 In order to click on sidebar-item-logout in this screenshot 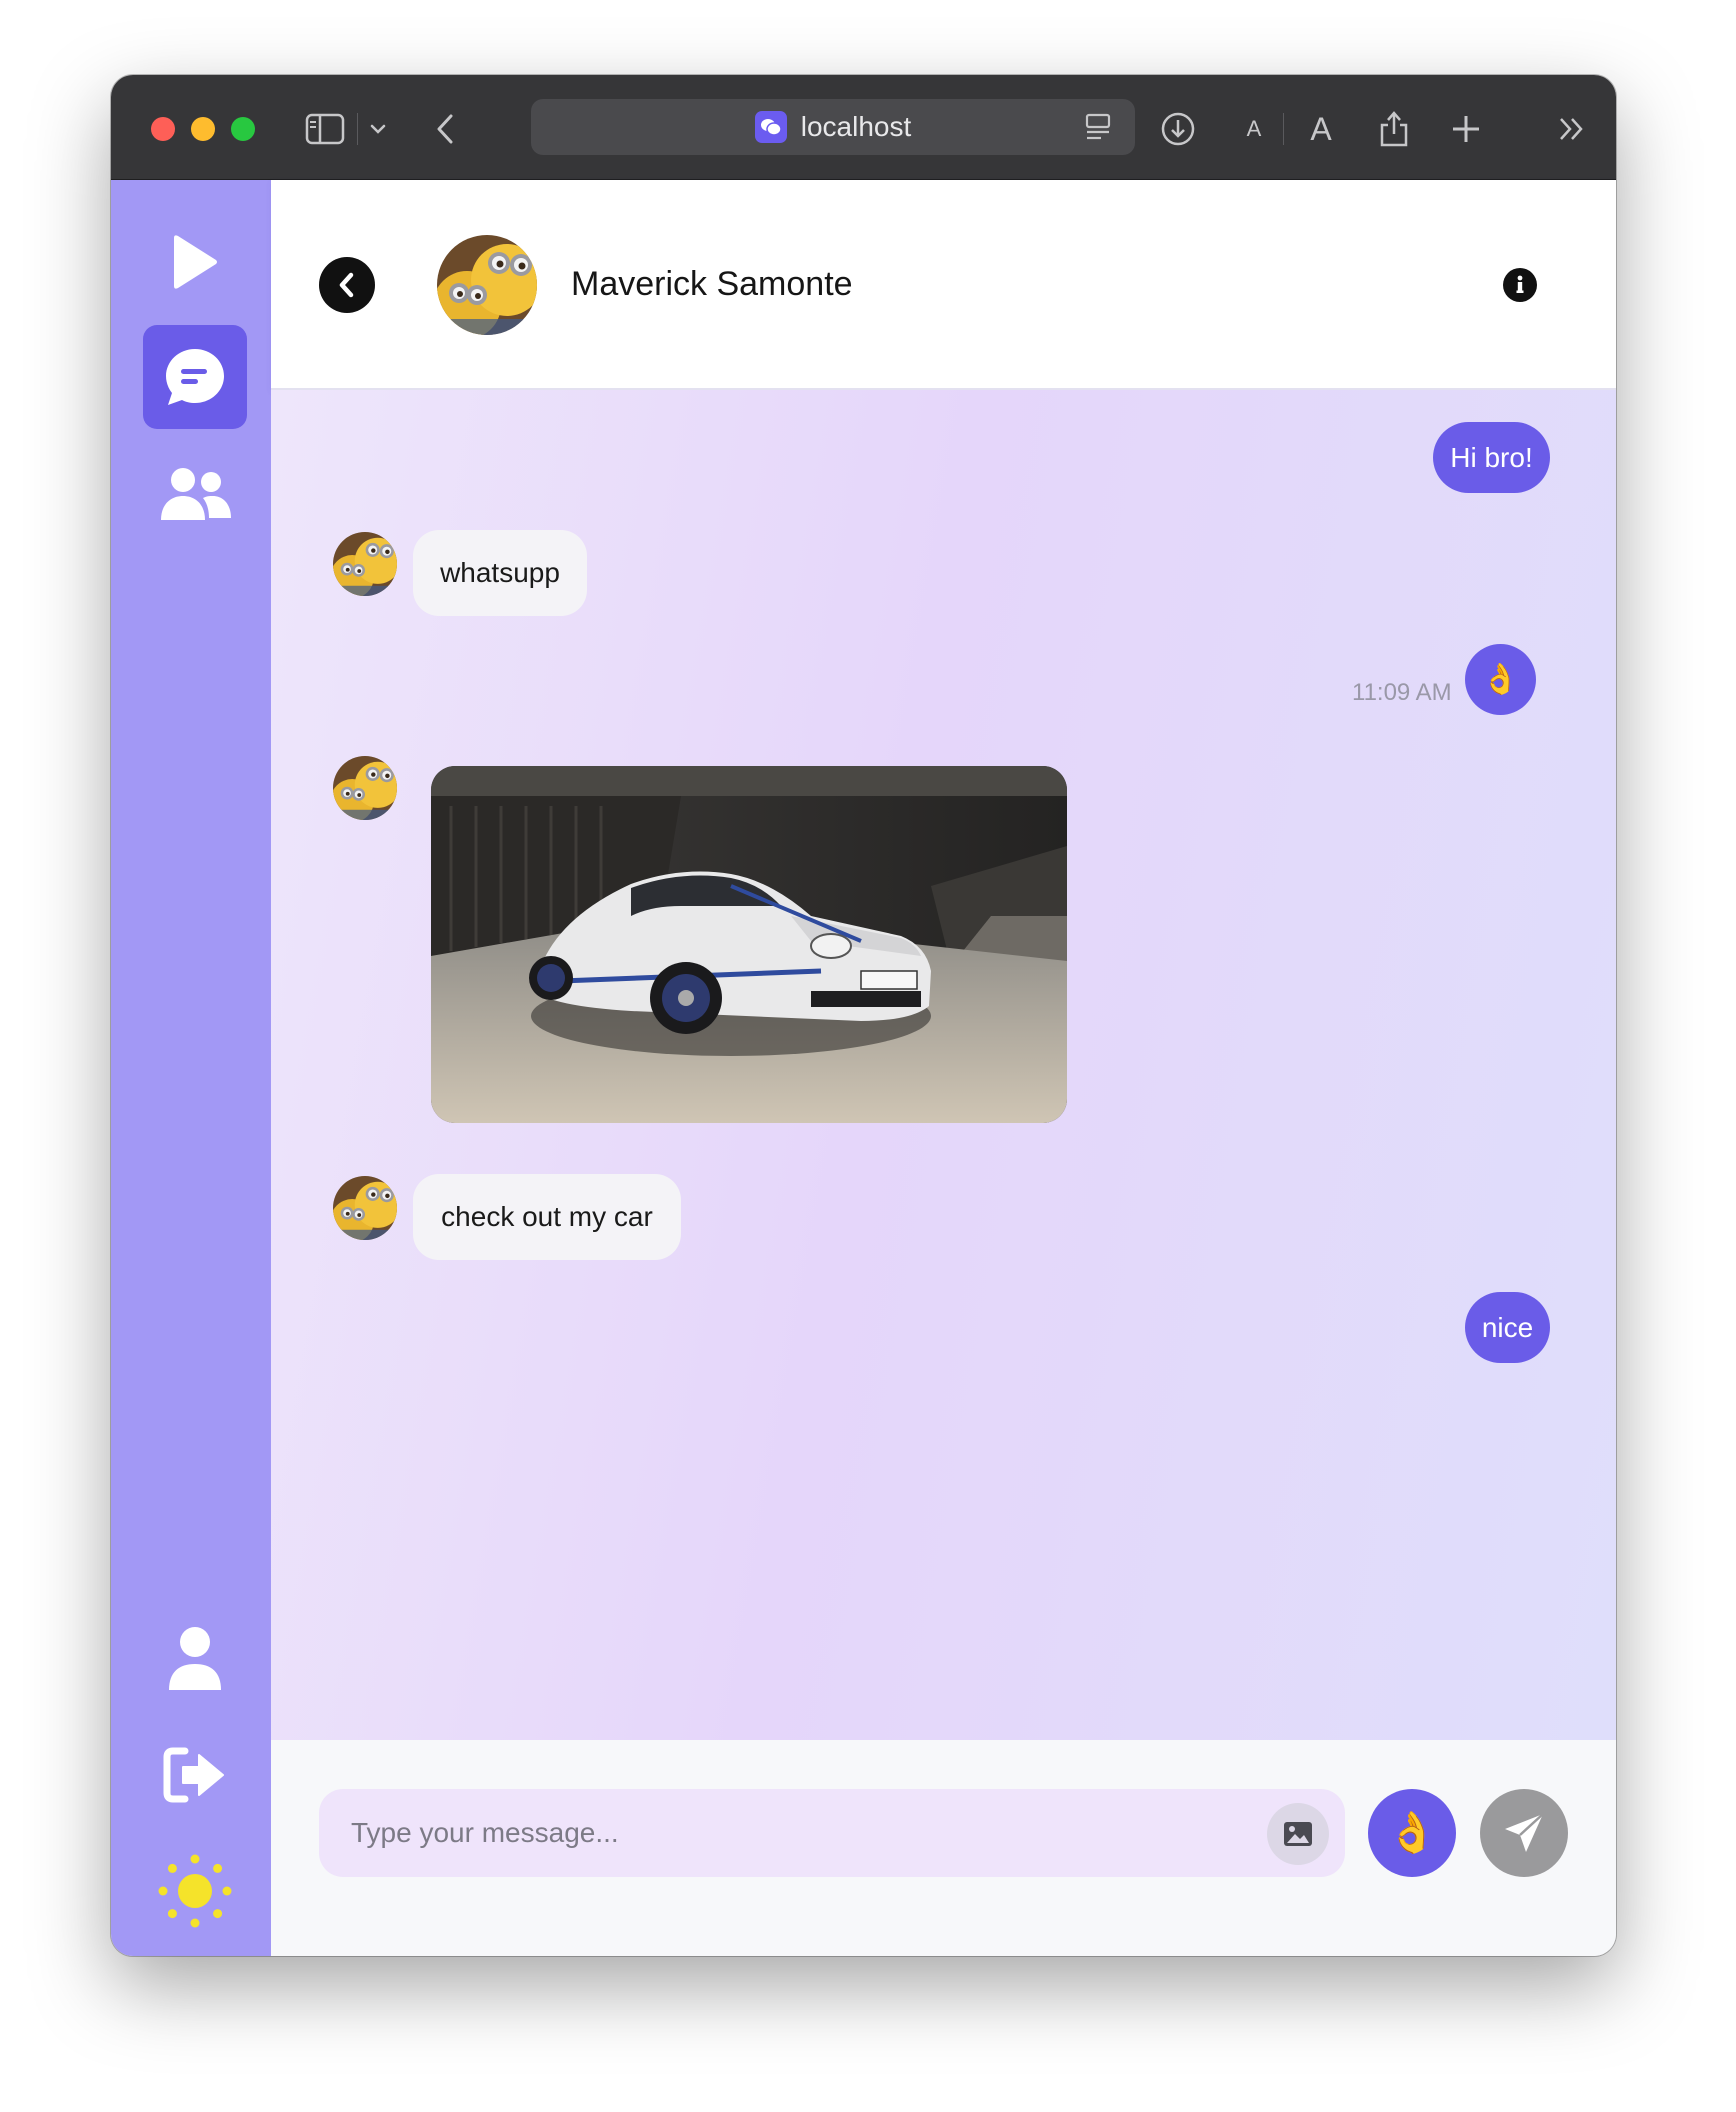, I will do `click(195, 1775)`.